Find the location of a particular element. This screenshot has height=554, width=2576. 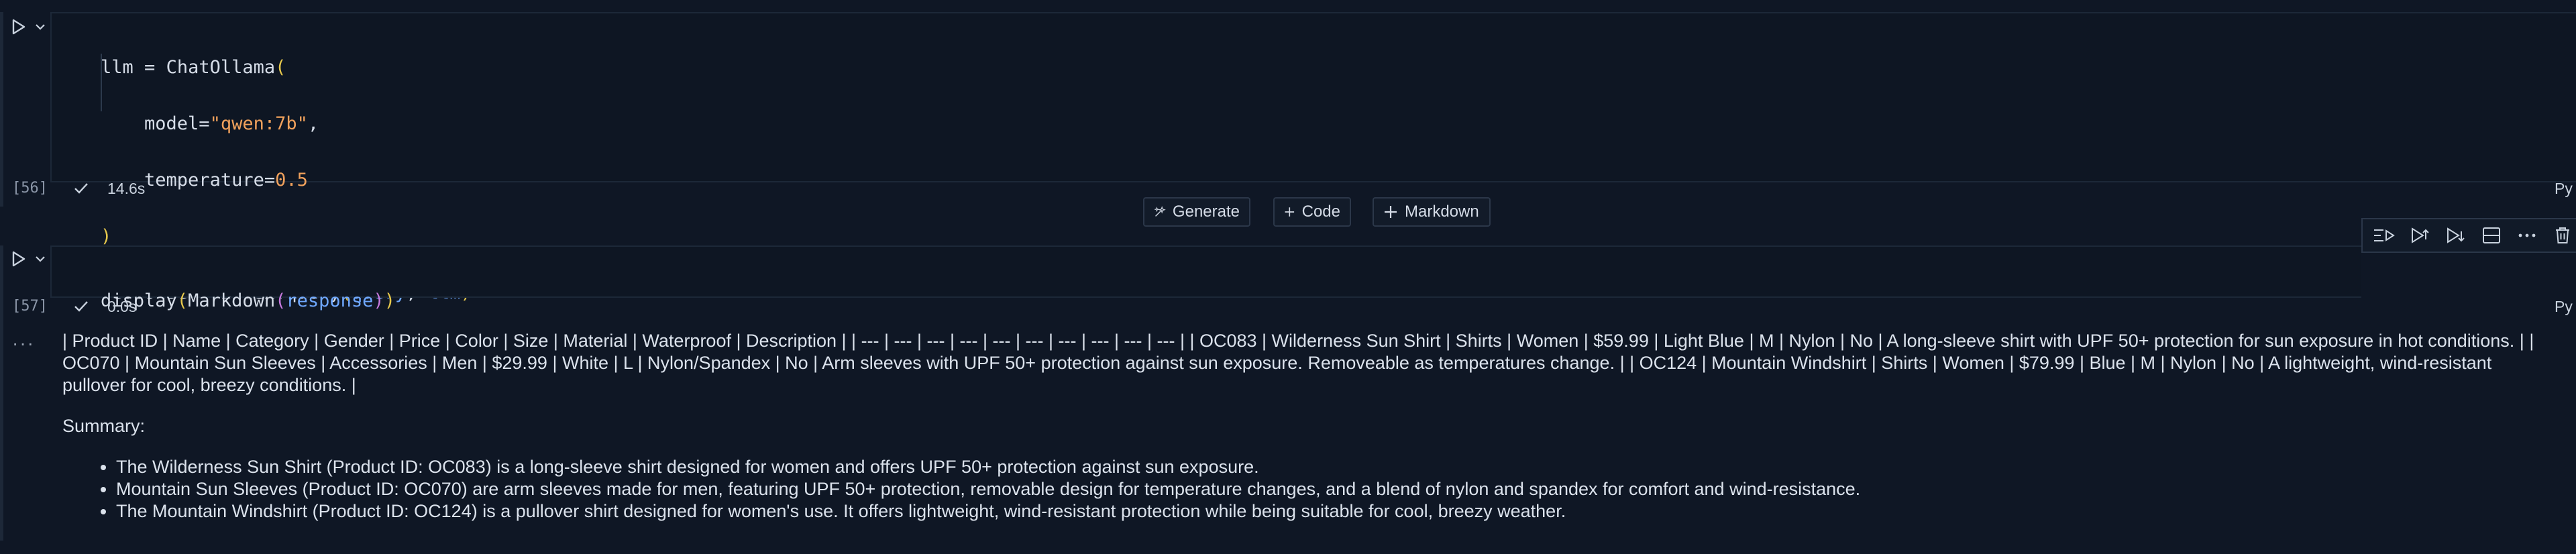

code-line: llm = ChatOllama( is located at coordinates (193, 67).